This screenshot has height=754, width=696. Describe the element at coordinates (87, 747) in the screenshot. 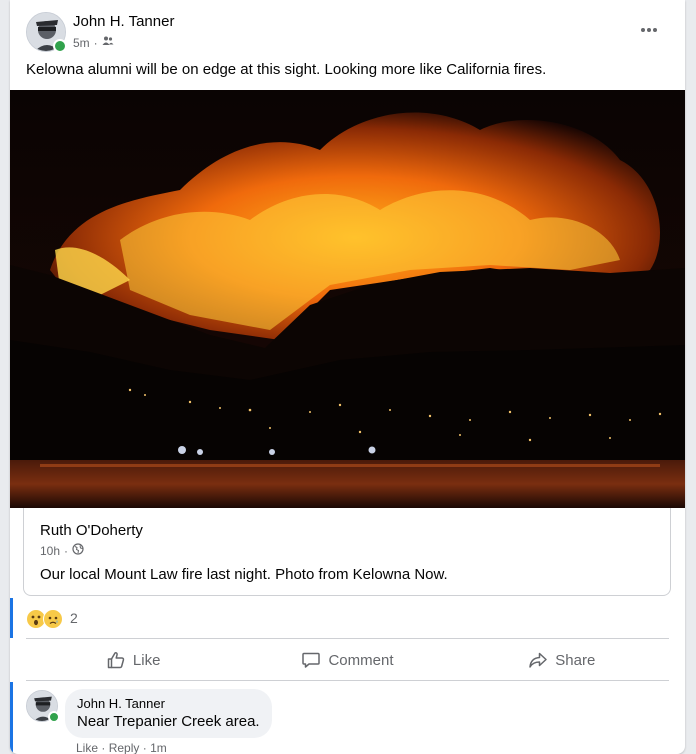

I see `comment-like-link: Like` at that location.